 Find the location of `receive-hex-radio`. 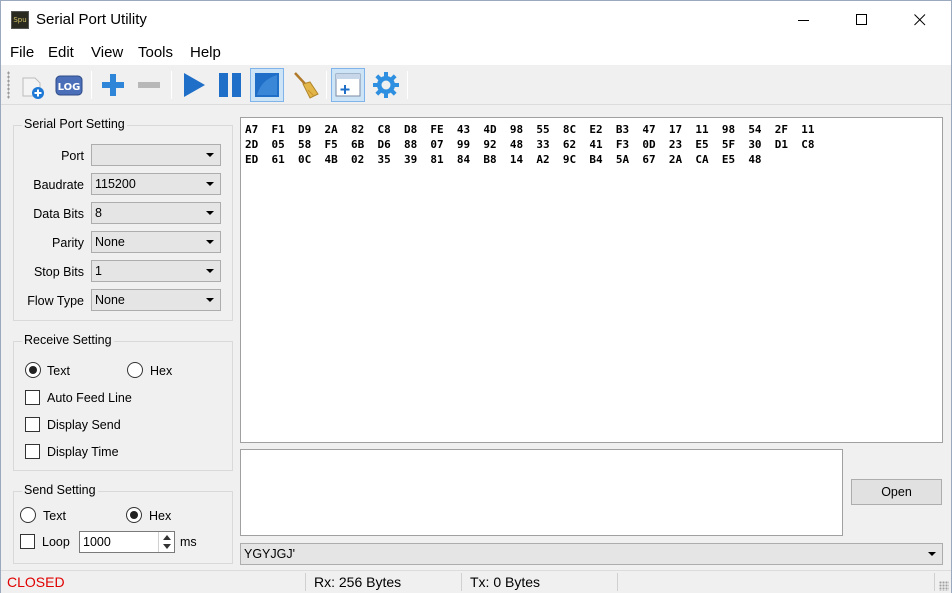

receive-hex-radio is located at coordinates (135, 370).